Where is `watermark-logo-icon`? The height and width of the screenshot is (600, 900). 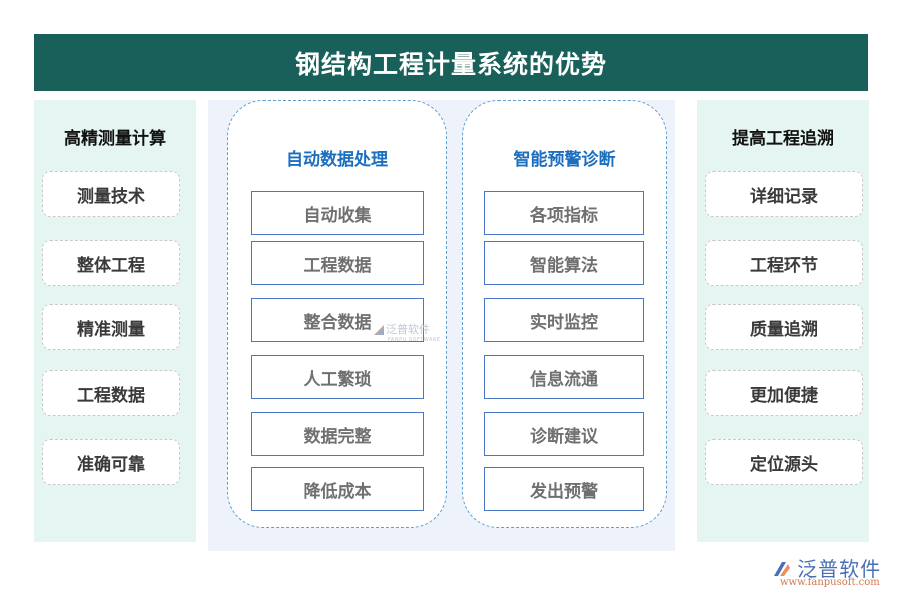
watermark-logo-icon is located at coordinates (379, 330).